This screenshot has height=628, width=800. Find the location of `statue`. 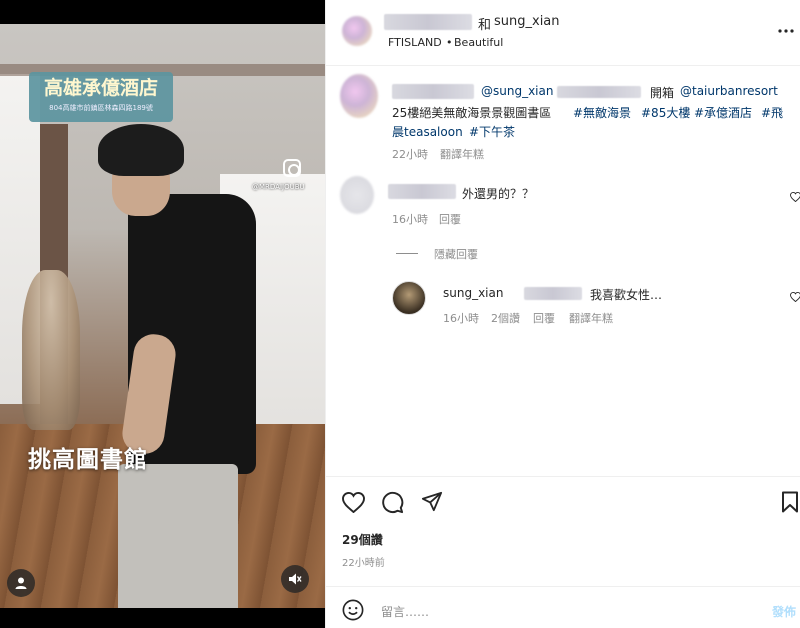

statue is located at coordinates (51, 350).